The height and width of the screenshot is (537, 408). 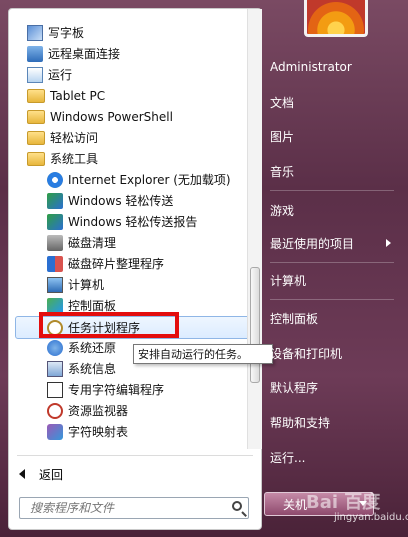 I want to click on menu-label: Administrator, so click(x=311, y=67).